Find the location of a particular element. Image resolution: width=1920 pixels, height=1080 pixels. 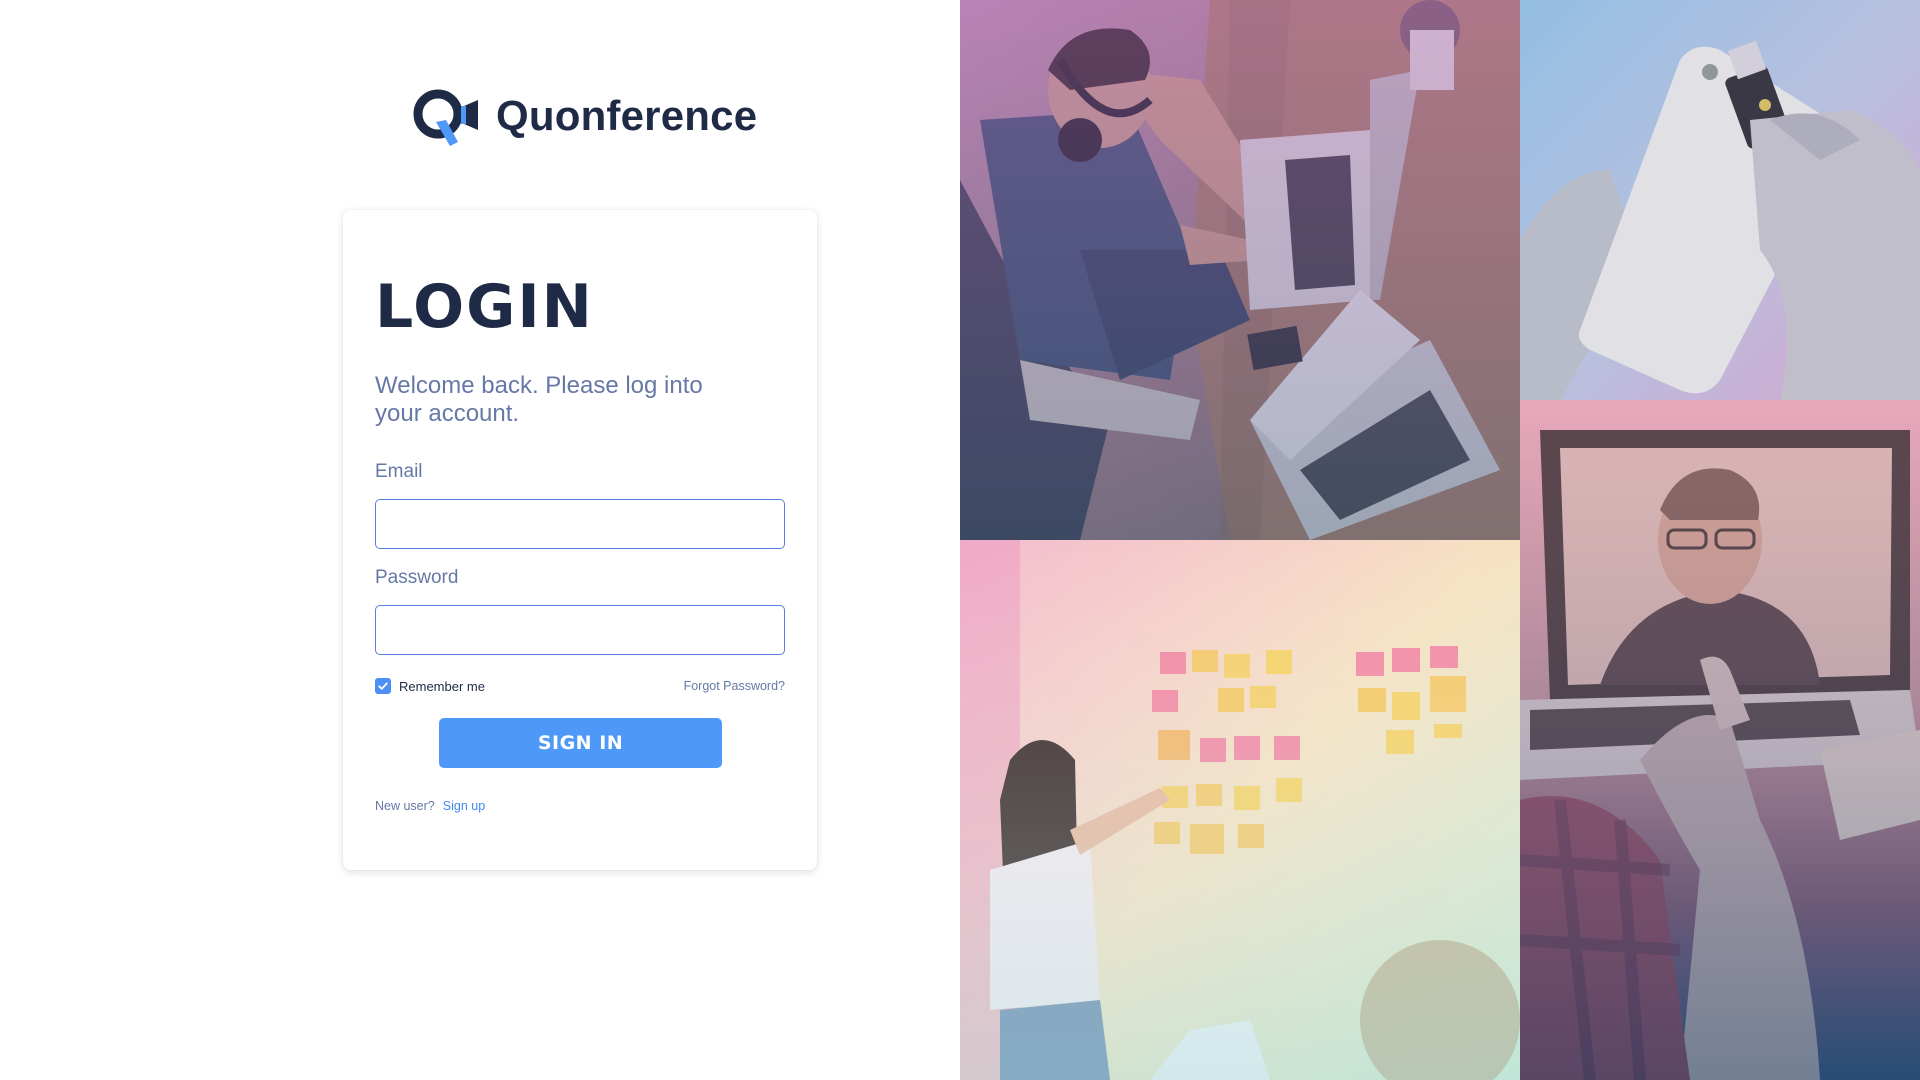

quonference-logo-icon is located at coordinates (445, 117).